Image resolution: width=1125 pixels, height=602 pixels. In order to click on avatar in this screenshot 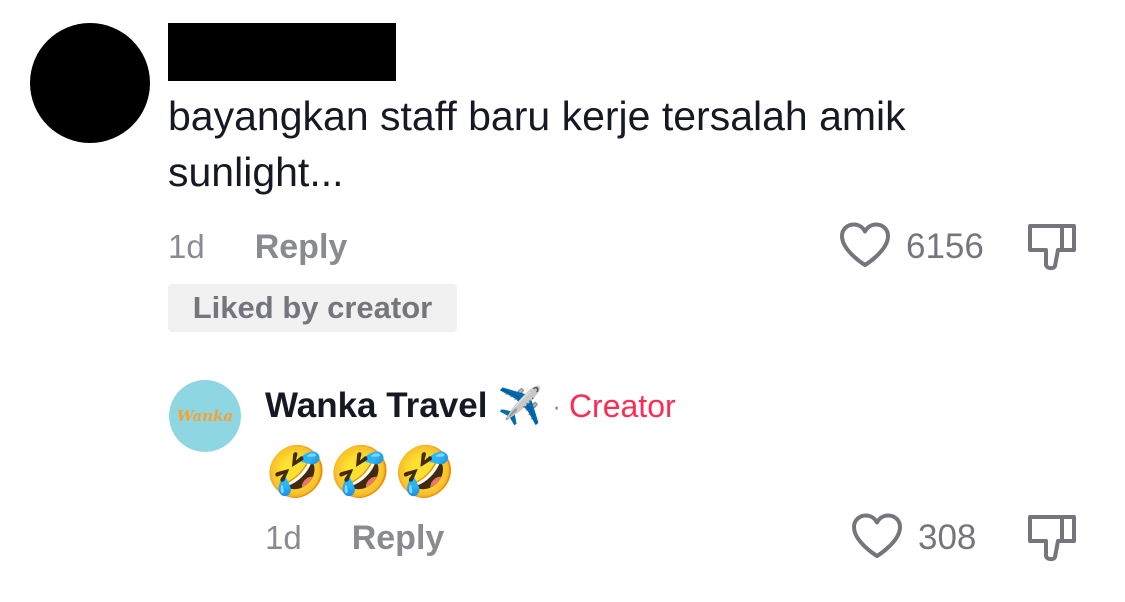, I will do `click(90, 83)`.